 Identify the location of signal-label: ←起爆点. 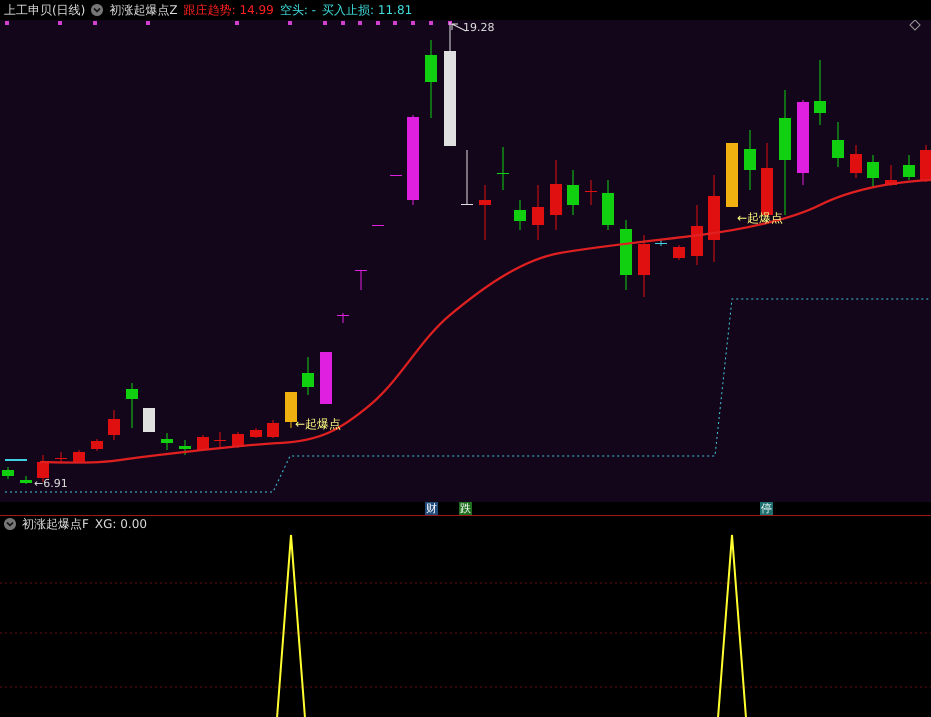
(318, 424).